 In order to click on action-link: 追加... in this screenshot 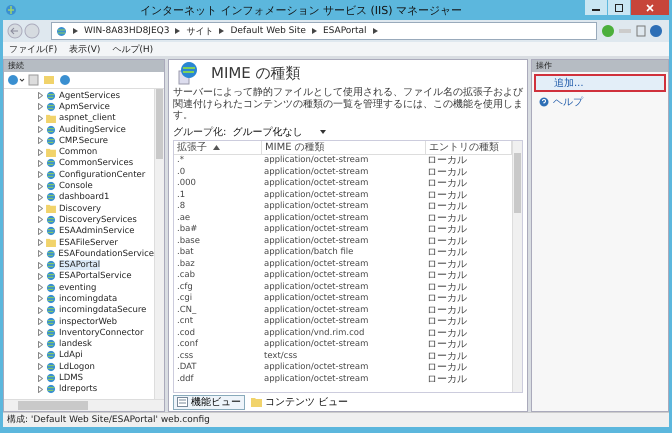, I will do `click(600, 83)`.